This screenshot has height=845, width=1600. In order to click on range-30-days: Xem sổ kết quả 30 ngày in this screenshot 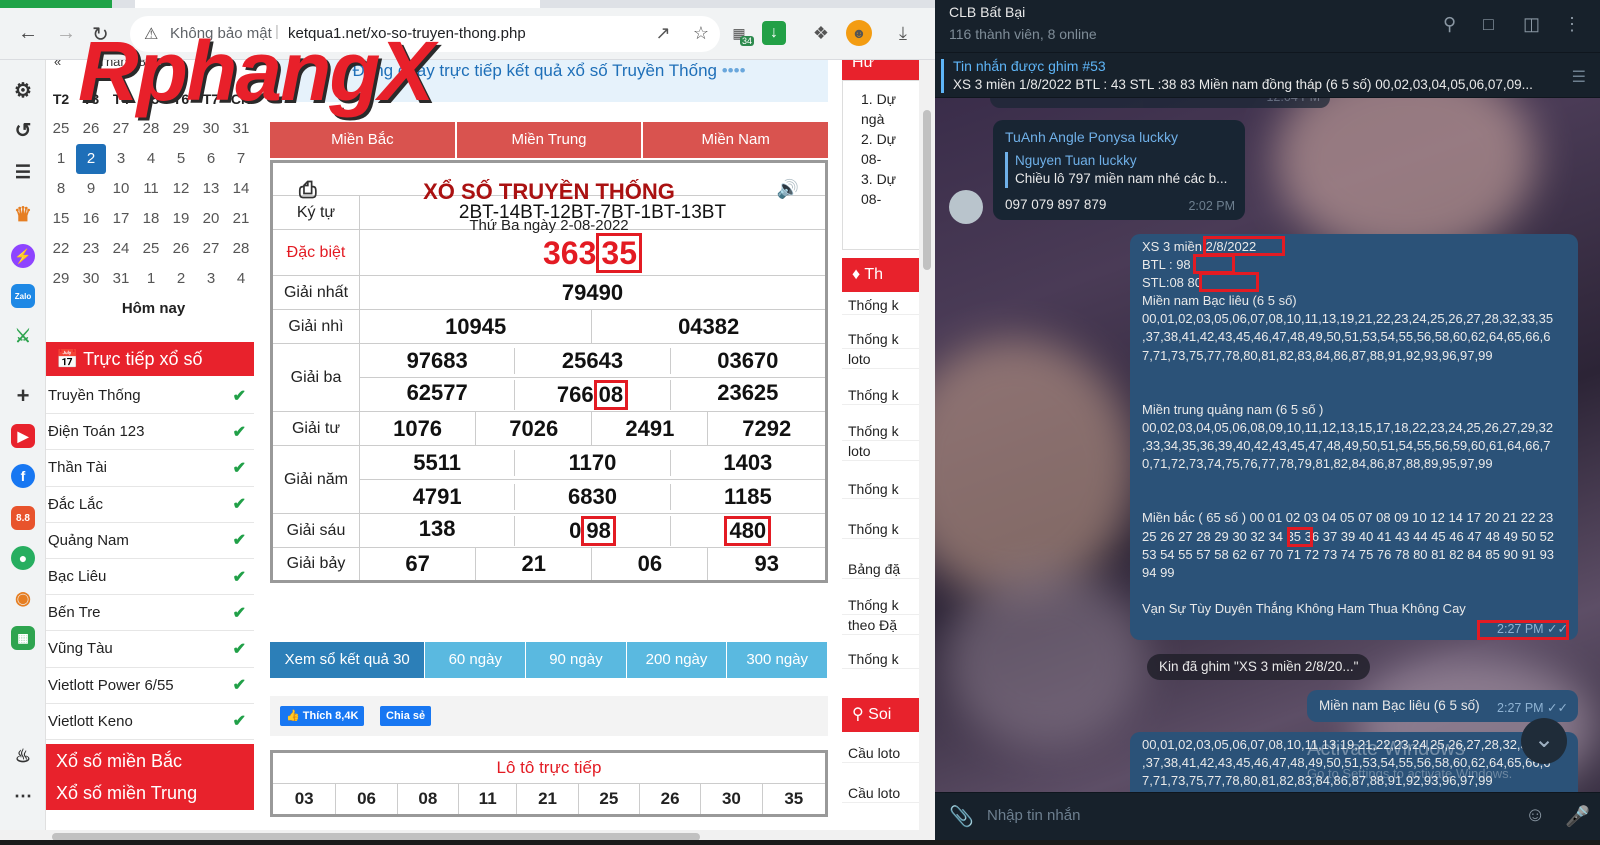, I will do `click(348, 673)`.